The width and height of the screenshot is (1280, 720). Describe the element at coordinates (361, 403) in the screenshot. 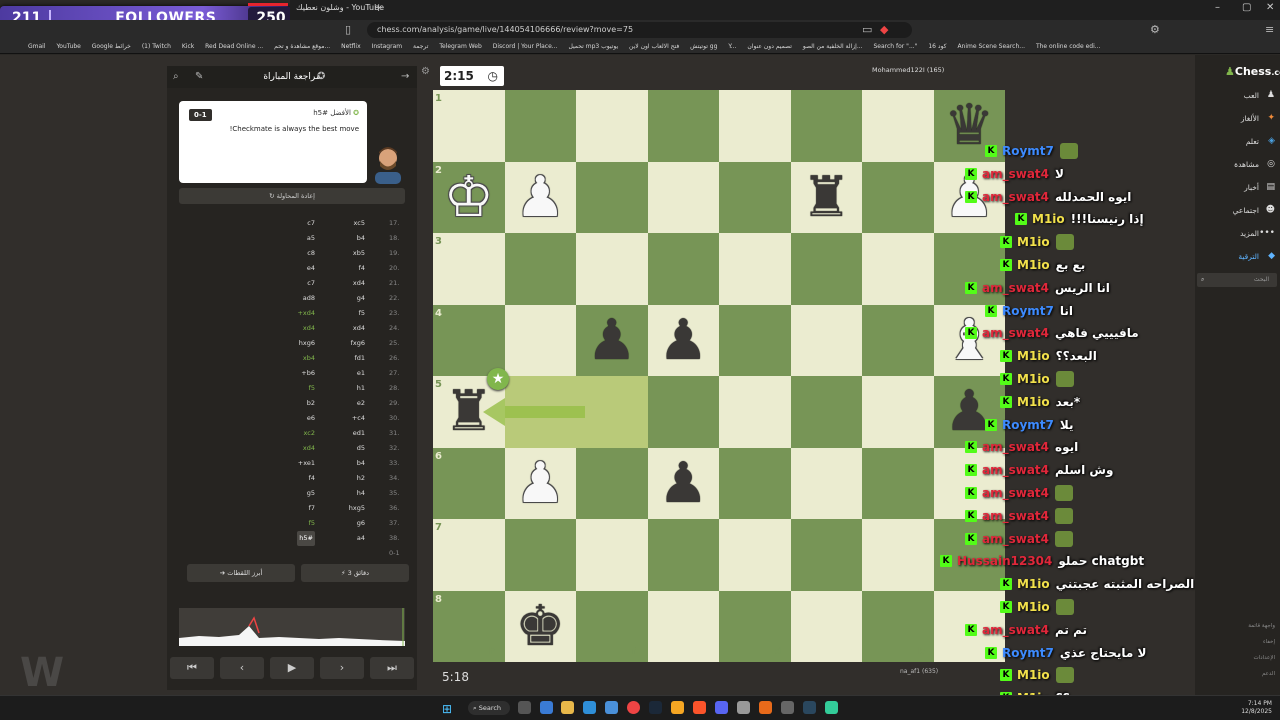

I see `white-move: e2` at that location.